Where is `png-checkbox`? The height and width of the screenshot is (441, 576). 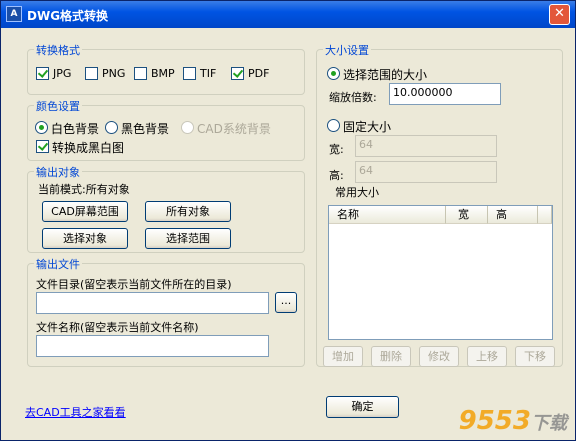 png-checkbox is located at coordinates (91, 73).